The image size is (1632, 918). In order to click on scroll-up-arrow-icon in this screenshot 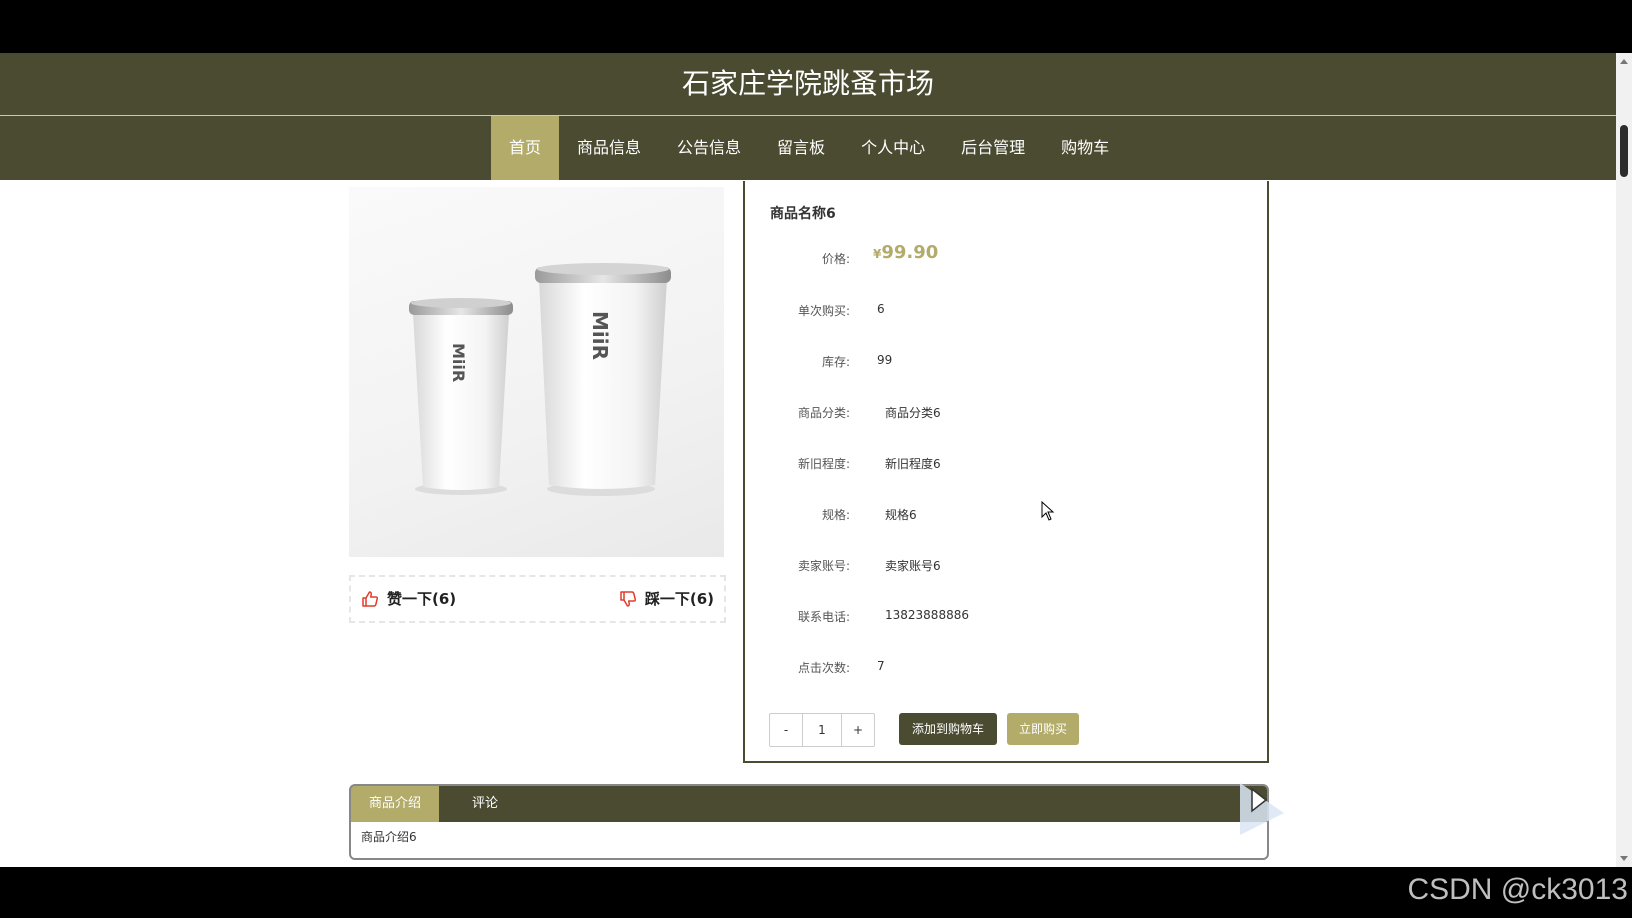, I will do `click(1624, 61)`.